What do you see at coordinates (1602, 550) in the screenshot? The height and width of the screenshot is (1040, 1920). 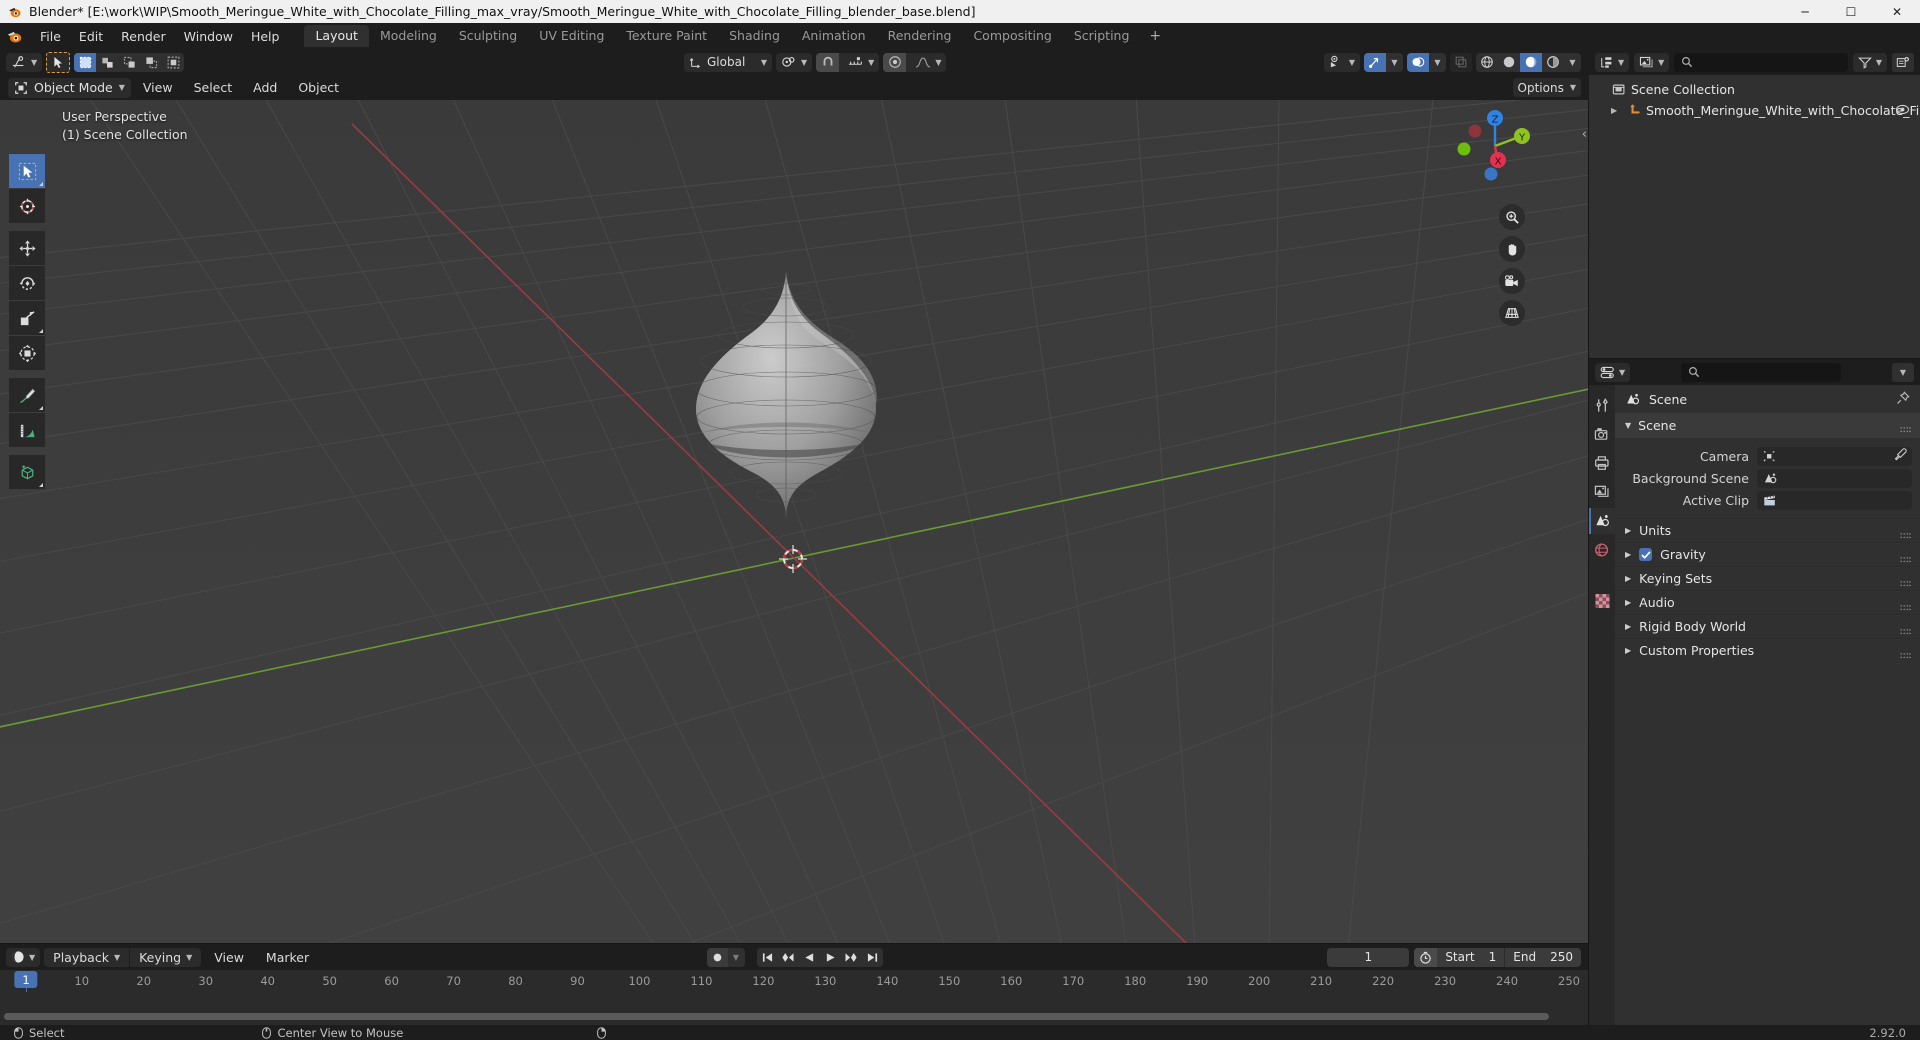 I see `properties-tab-world` at bounding box center [1602, 550].